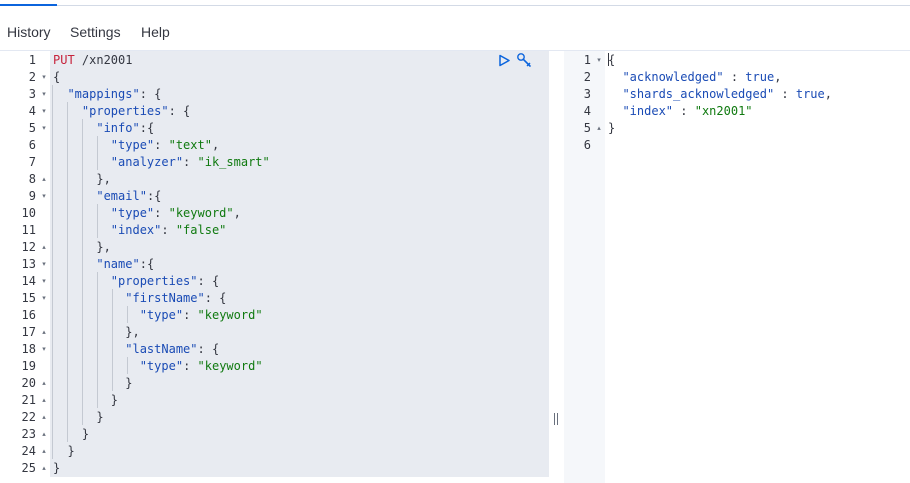 Image resolution: width=910 pixels, height=483 pixels. What do you see at coordinates (504, 60) in the screenshot?
I see `play-icon` at bounding box center [504, 60].